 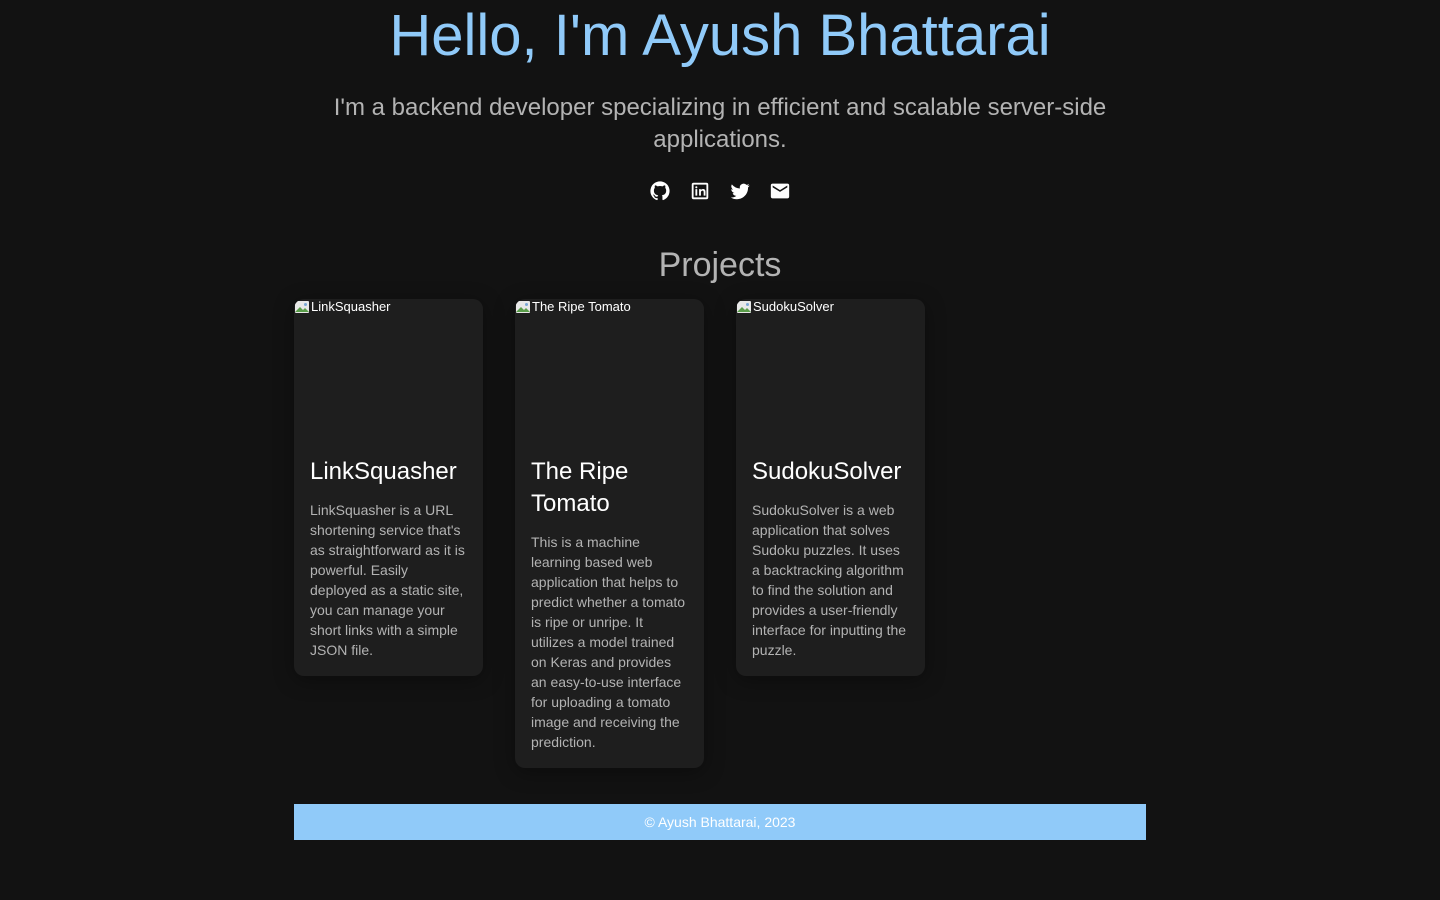 What do you see at coordinates (720, 35) in the screenshot?
I see `hero-title: Hello, I'm Ayush Bhattarai` at bounding box center [720, 35].